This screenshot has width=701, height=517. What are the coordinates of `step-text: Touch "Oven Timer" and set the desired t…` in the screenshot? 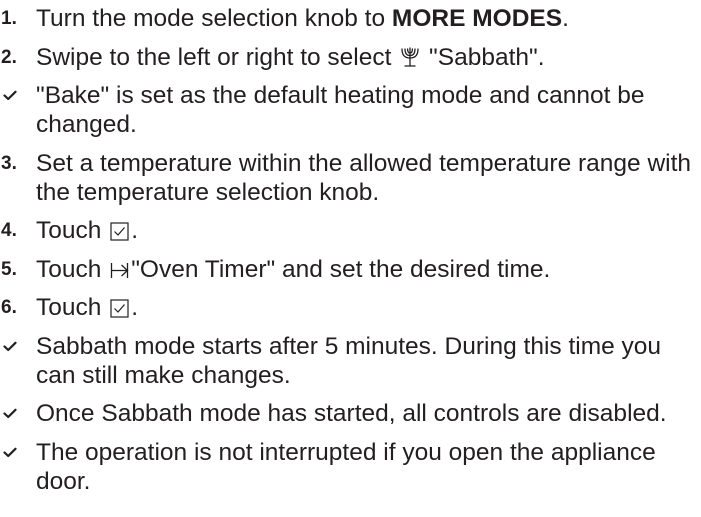 It's located at (368, 269).